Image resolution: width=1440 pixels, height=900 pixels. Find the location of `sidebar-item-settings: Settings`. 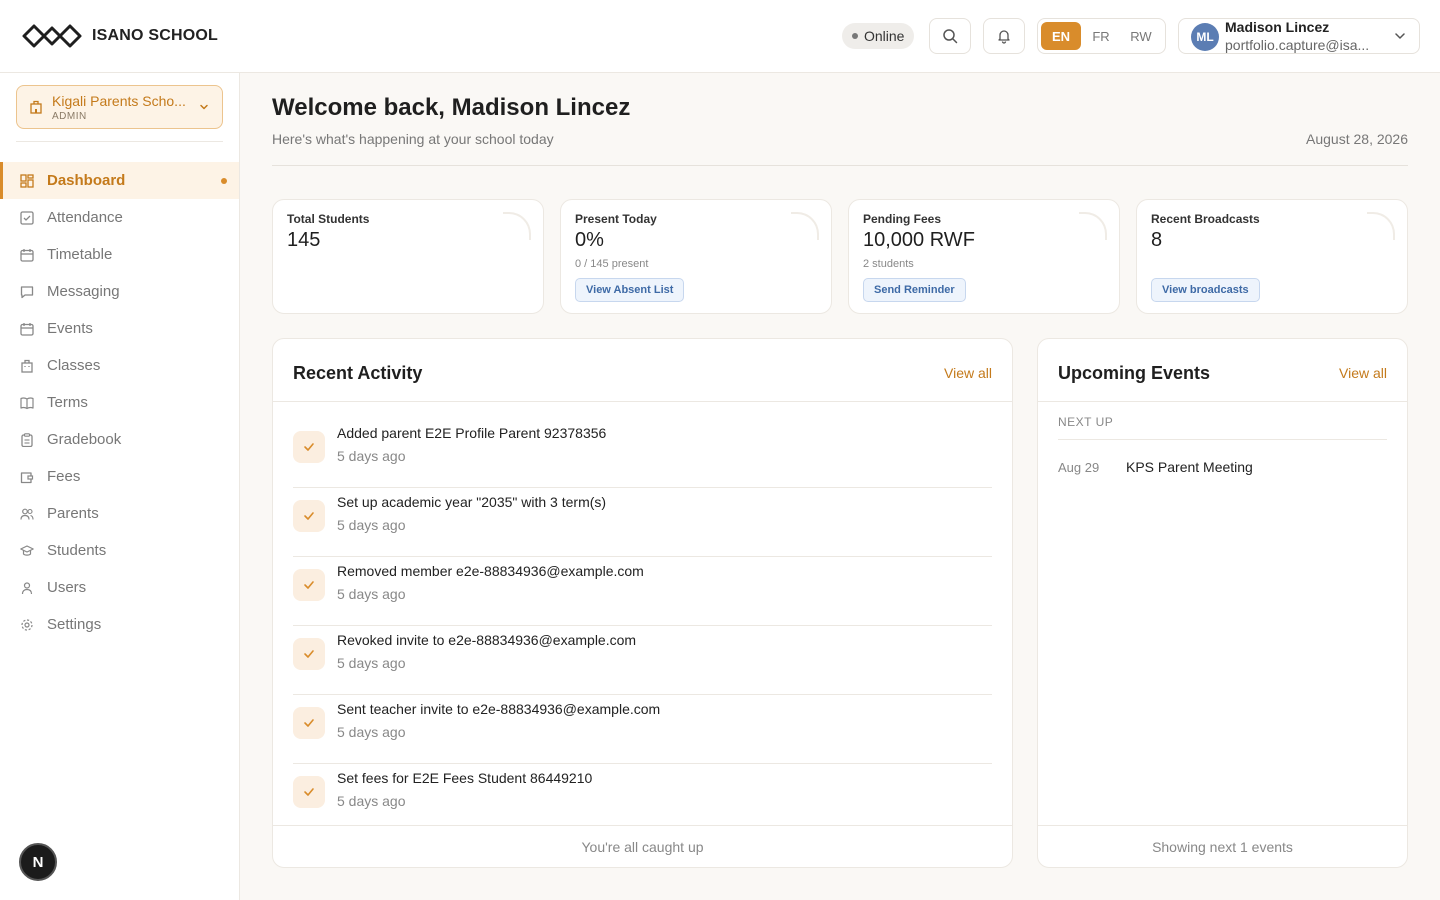

sidebar-item-settings: Settings is located at coordinates (119, 624).